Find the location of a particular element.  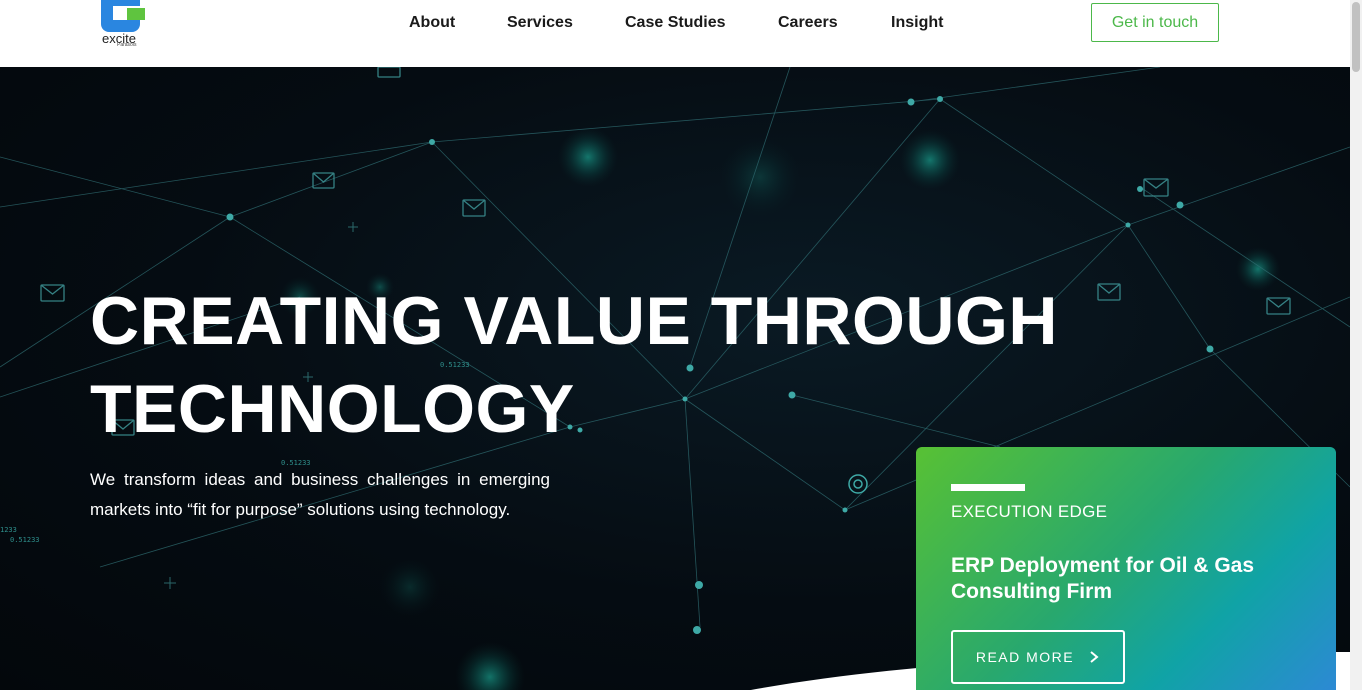

background-number: 0.51233 is located at coordinates (25, 540).